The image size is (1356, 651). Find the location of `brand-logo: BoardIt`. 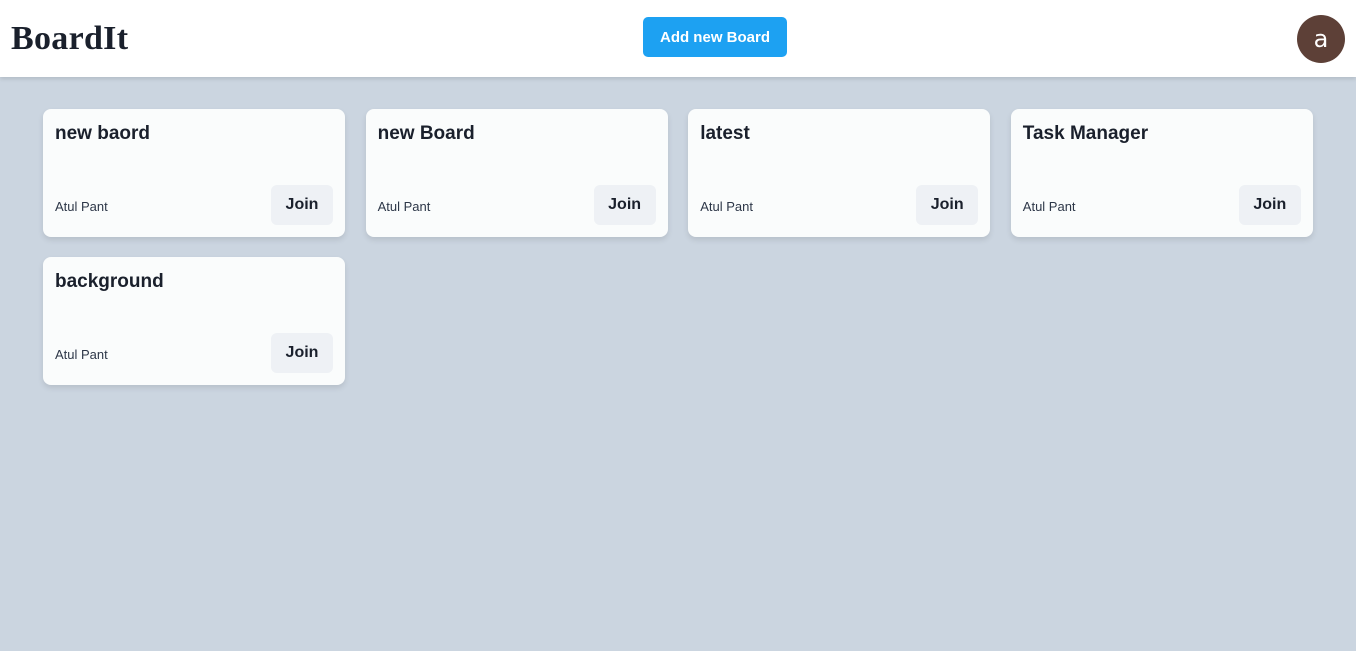

brand-logo: BoardIt is located at coordinates (69, 39).